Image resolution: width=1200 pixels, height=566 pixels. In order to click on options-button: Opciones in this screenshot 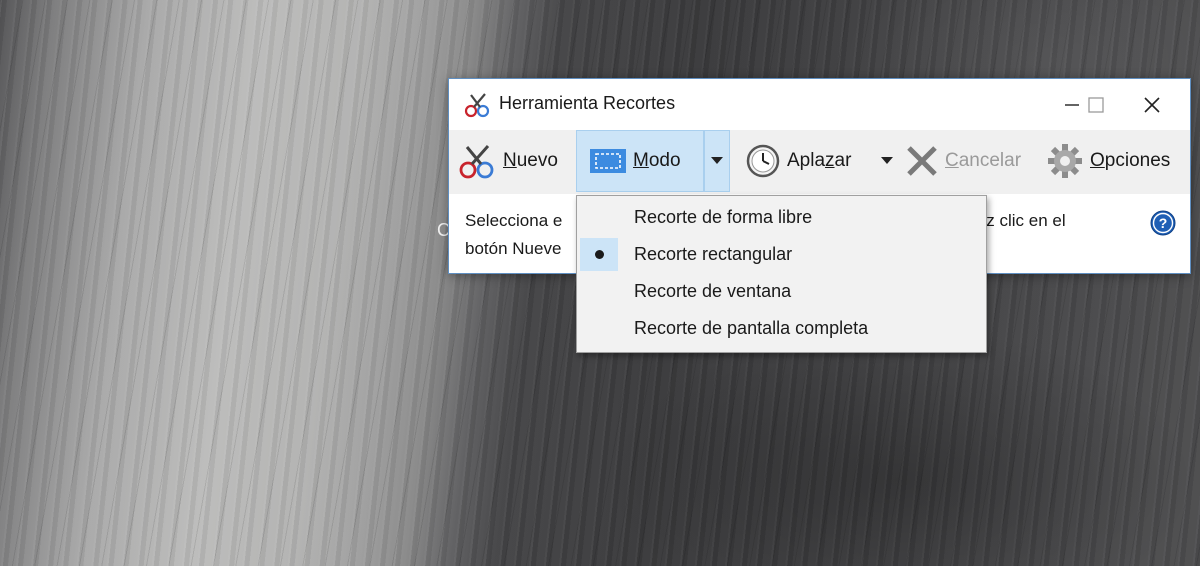, I will do `click(1108, 161)`.